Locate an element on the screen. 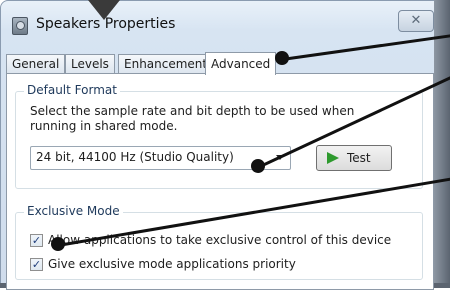 The image size is (450, 290). test-button: Test is located at coordinates (354, 158).